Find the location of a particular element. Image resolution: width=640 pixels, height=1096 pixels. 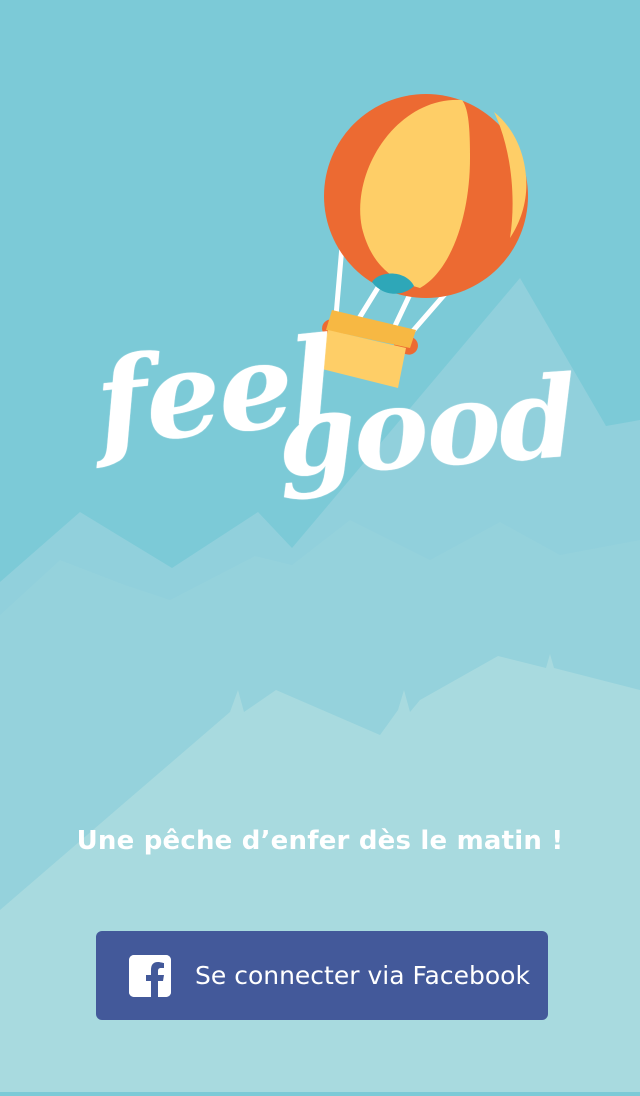

facebook-icon is located at coordinates (150, 976).